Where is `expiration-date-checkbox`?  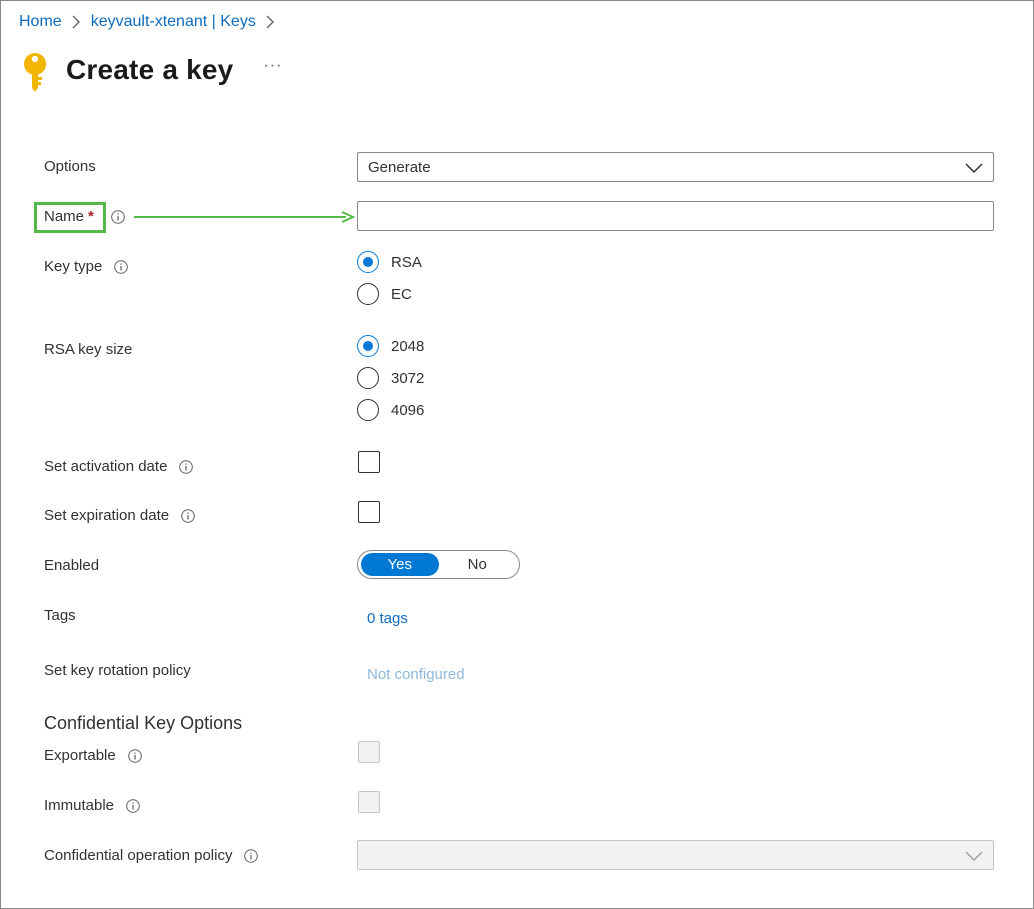 expiration-date-checkbox is located at coordinates (369, 512).